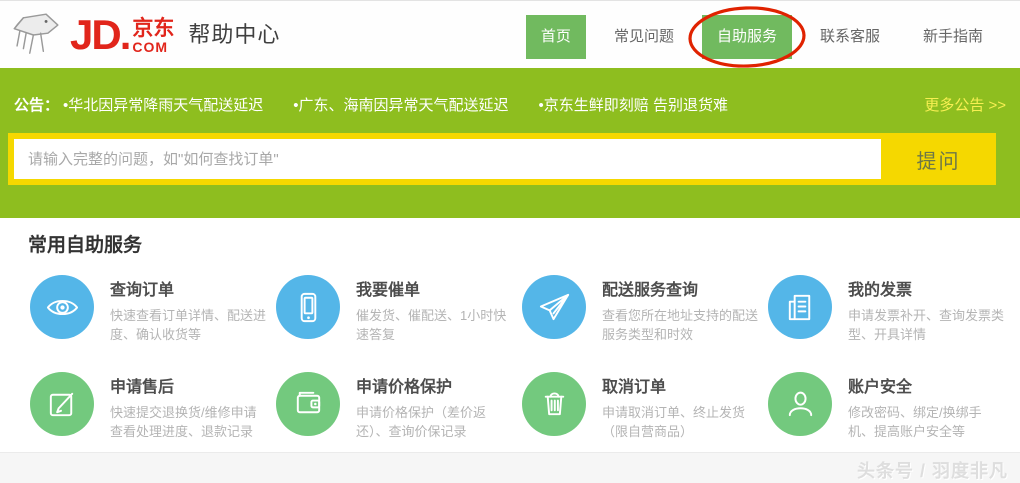  I want to click on jd-logo-com: COM, so click(150, 47).